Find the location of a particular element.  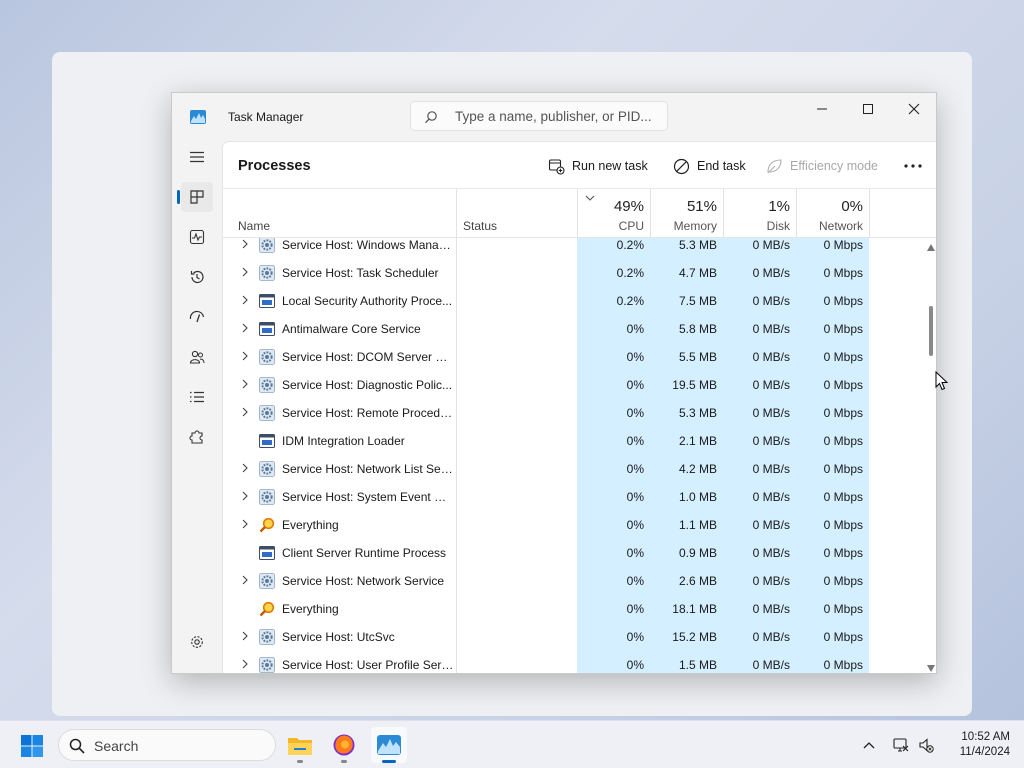

scroll-down-arrow-icon is located at coordinates (931, 668).